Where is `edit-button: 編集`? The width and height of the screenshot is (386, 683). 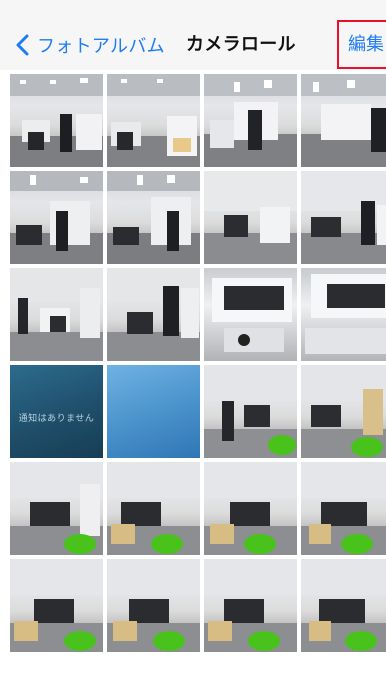
edit-button: 編集 is located at coordinates (361, 44).